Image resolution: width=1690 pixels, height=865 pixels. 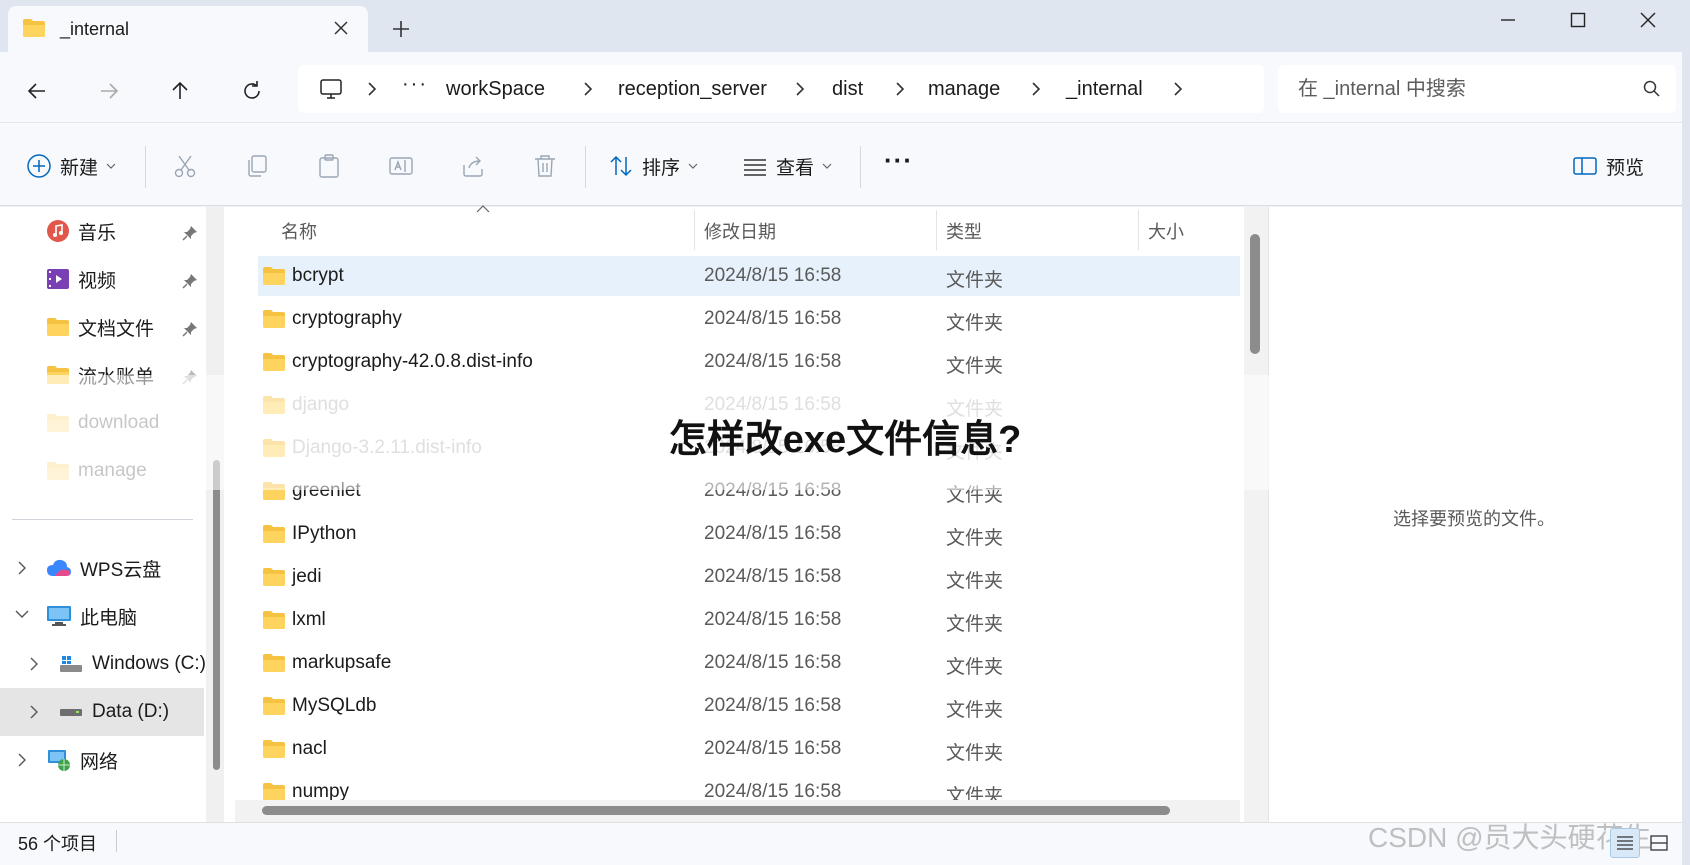 What do you see at coordinates (898, 160) in the screenshot?
I see `more-button: ···` at bounding box center [898, 160].